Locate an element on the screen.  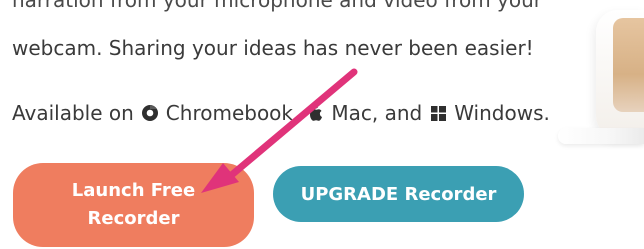
chrome-icon is located at coordinates (150, 113).